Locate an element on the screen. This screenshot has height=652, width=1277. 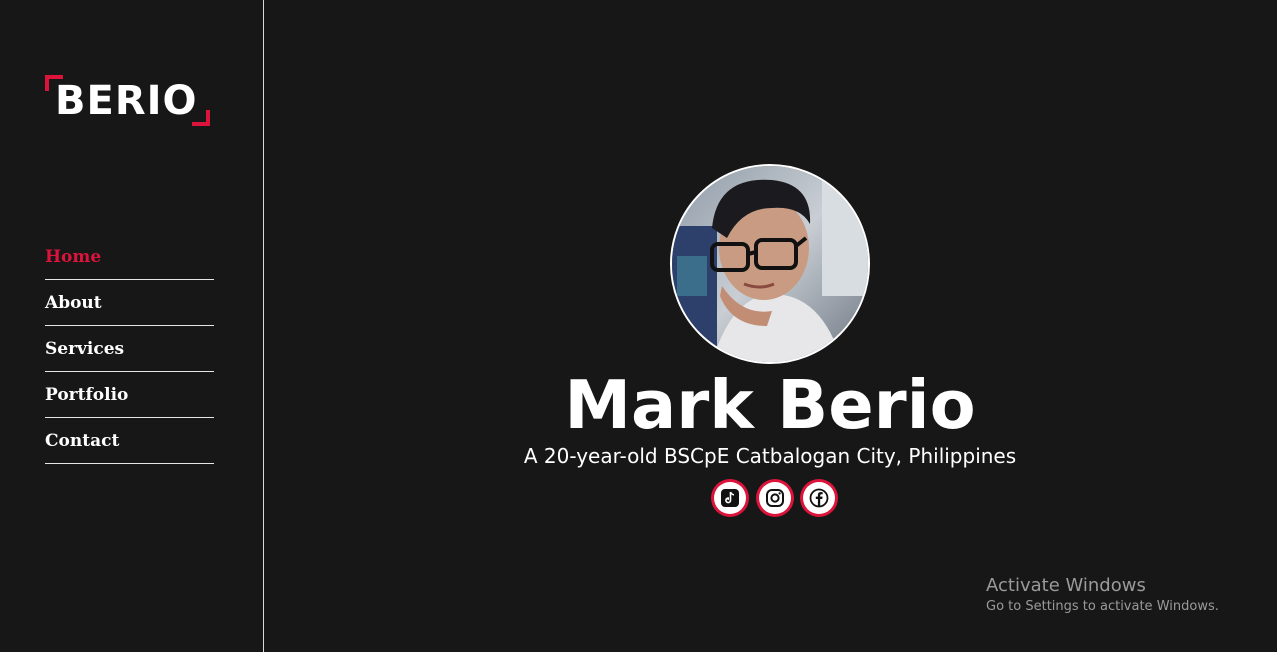
tiktok-badge is located at coordinates (730, 498).